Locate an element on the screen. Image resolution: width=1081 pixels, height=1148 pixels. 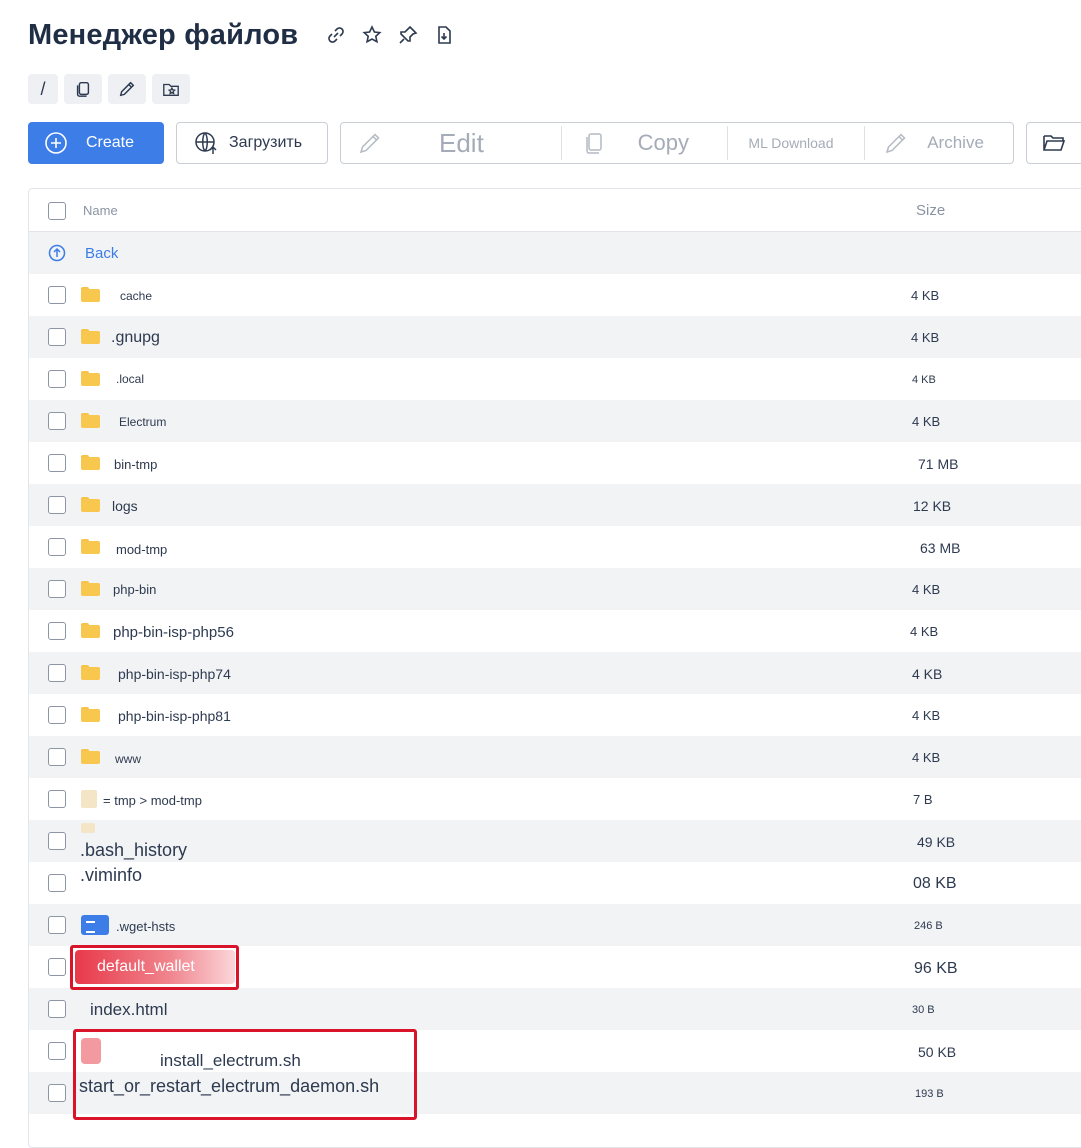
file-name: php-bin-isp-php56 is located at coordinates (173, 632).